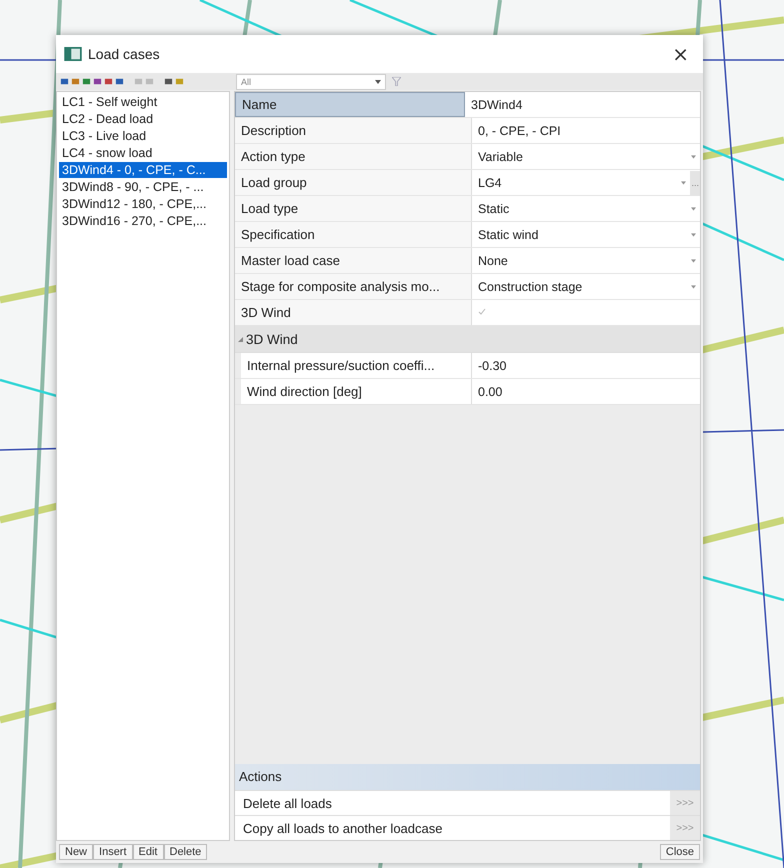 This screenshot has height=868, width=784. Describe the element at coordinates (356, 391) in the screenshot. I see `property-label: Wind direction [deg]` at that location.